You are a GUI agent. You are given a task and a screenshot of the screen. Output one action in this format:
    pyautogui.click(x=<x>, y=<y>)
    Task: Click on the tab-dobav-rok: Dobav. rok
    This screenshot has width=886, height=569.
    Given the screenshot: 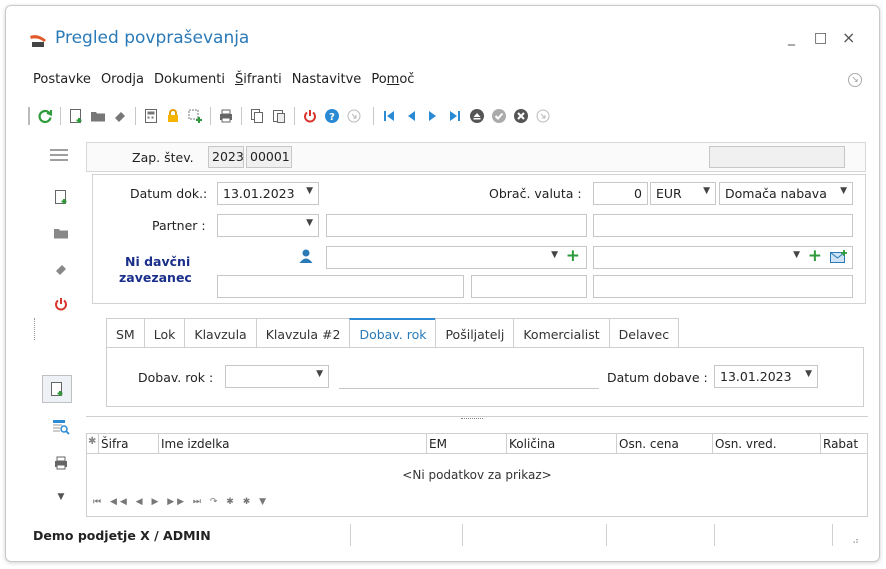 What is the action you would take?
    pyautogui.click(x=392, y=333)
    